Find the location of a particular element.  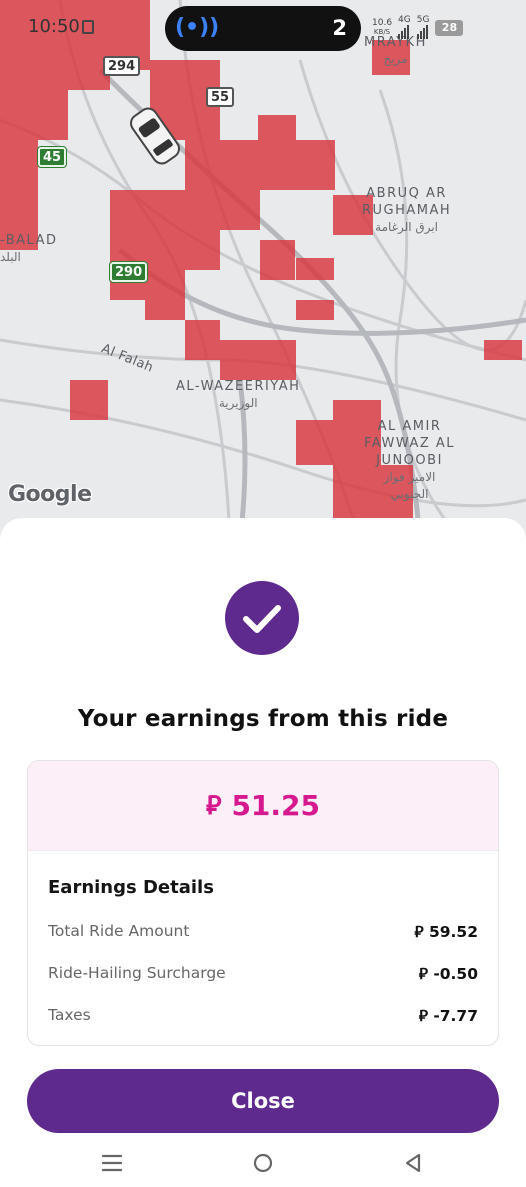

place-label-balad: -BALAD البلد is located at coordinates (29, 248).